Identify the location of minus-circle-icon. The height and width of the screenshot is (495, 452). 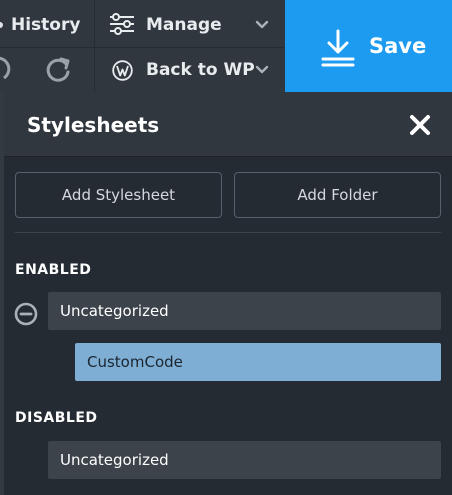
(26, 314).